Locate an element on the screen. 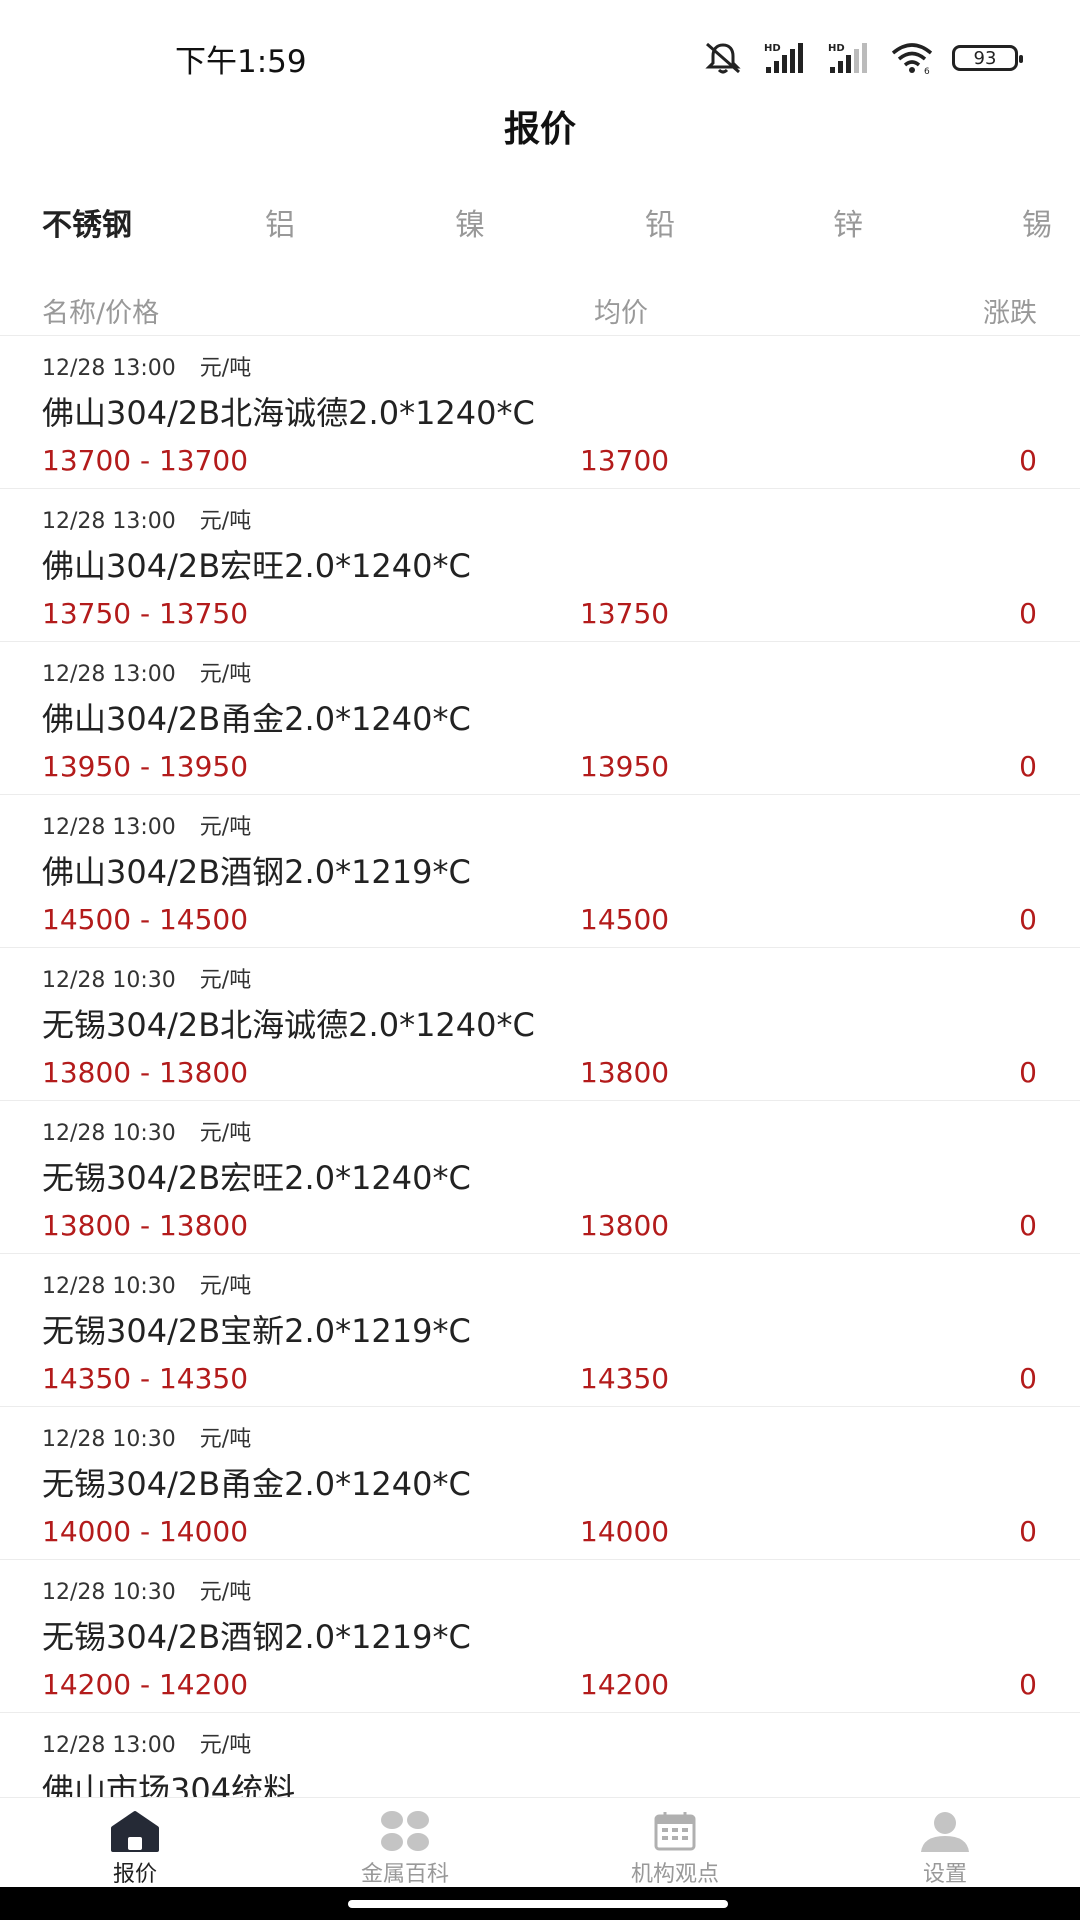 The width and height of the screenshot is (1080, 1920). home-gesture-handle is located at coordinates (538, 1904).